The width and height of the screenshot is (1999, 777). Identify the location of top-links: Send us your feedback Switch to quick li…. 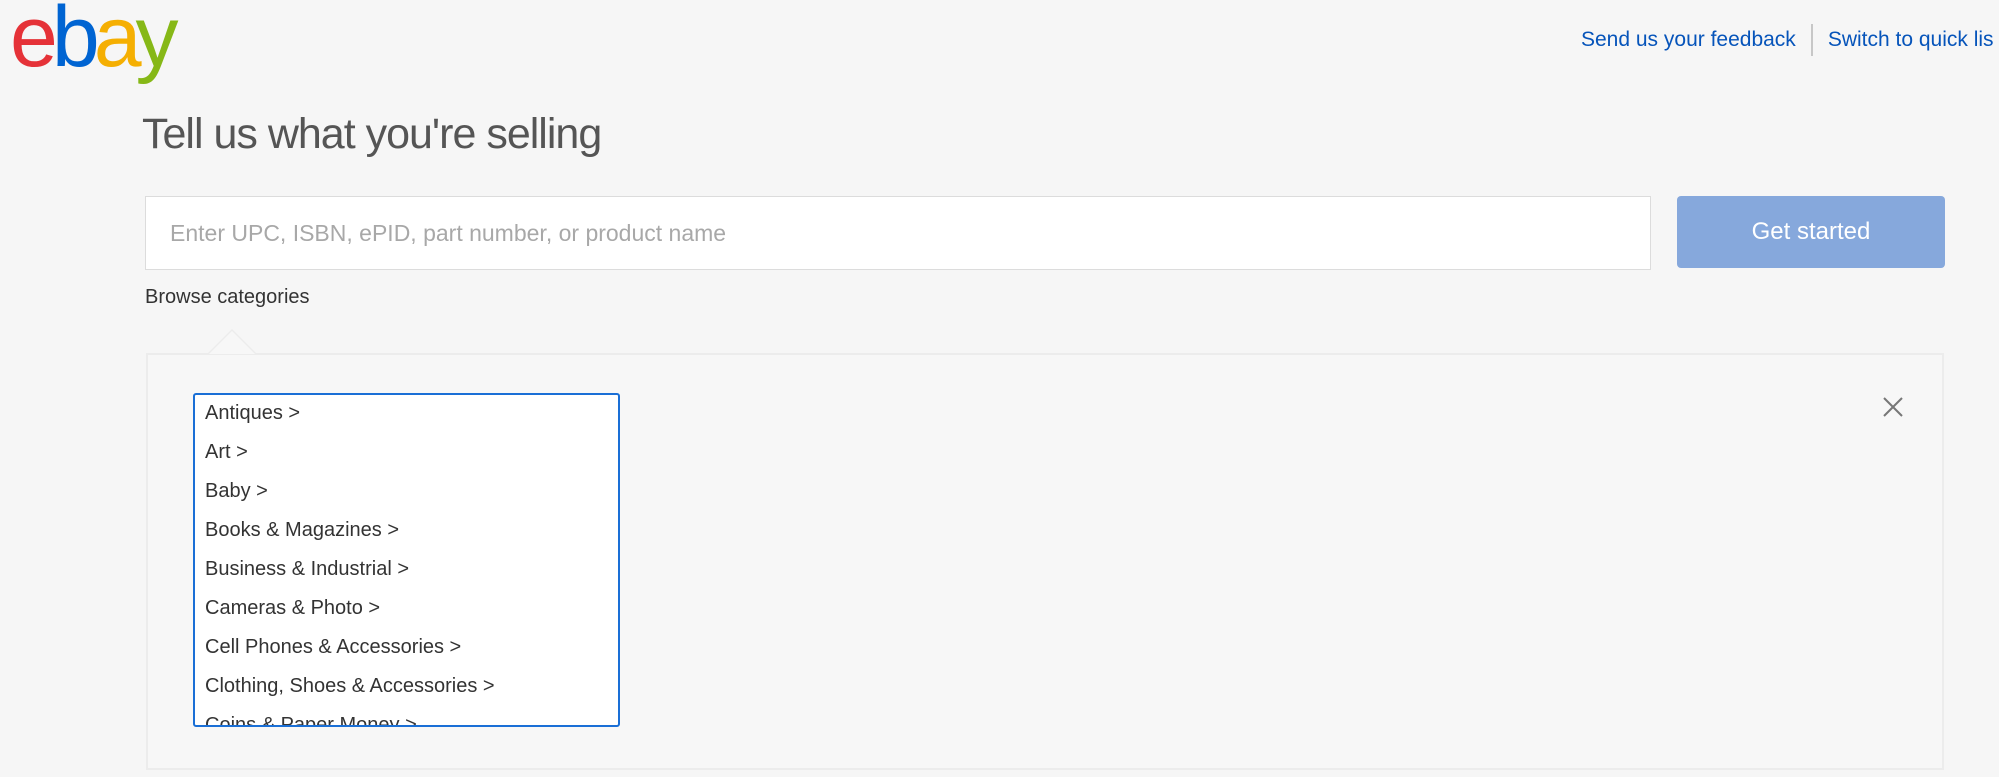
(1787, 40).